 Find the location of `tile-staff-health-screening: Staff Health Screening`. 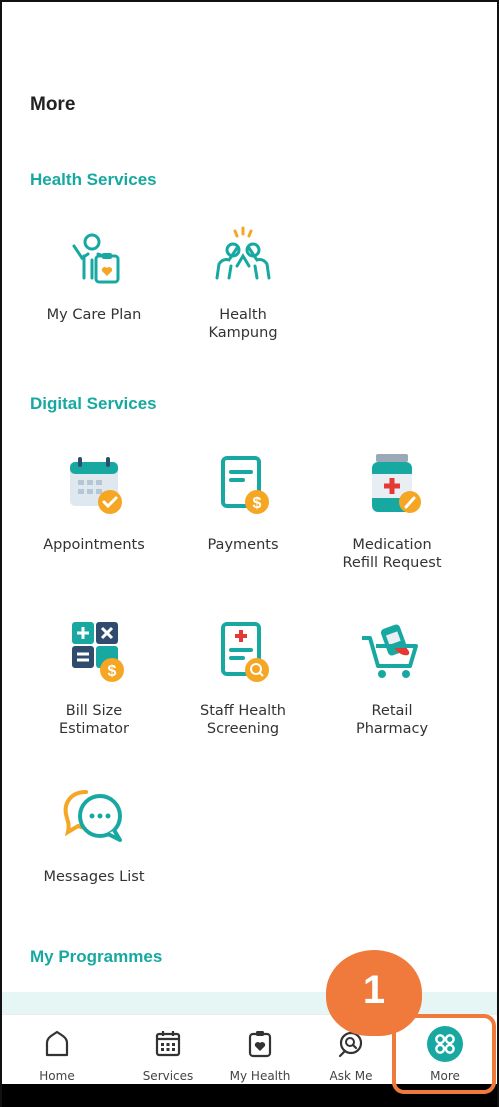

tile-staff-health-screening: Staff Health Screening is located at coordinates (243, 677).